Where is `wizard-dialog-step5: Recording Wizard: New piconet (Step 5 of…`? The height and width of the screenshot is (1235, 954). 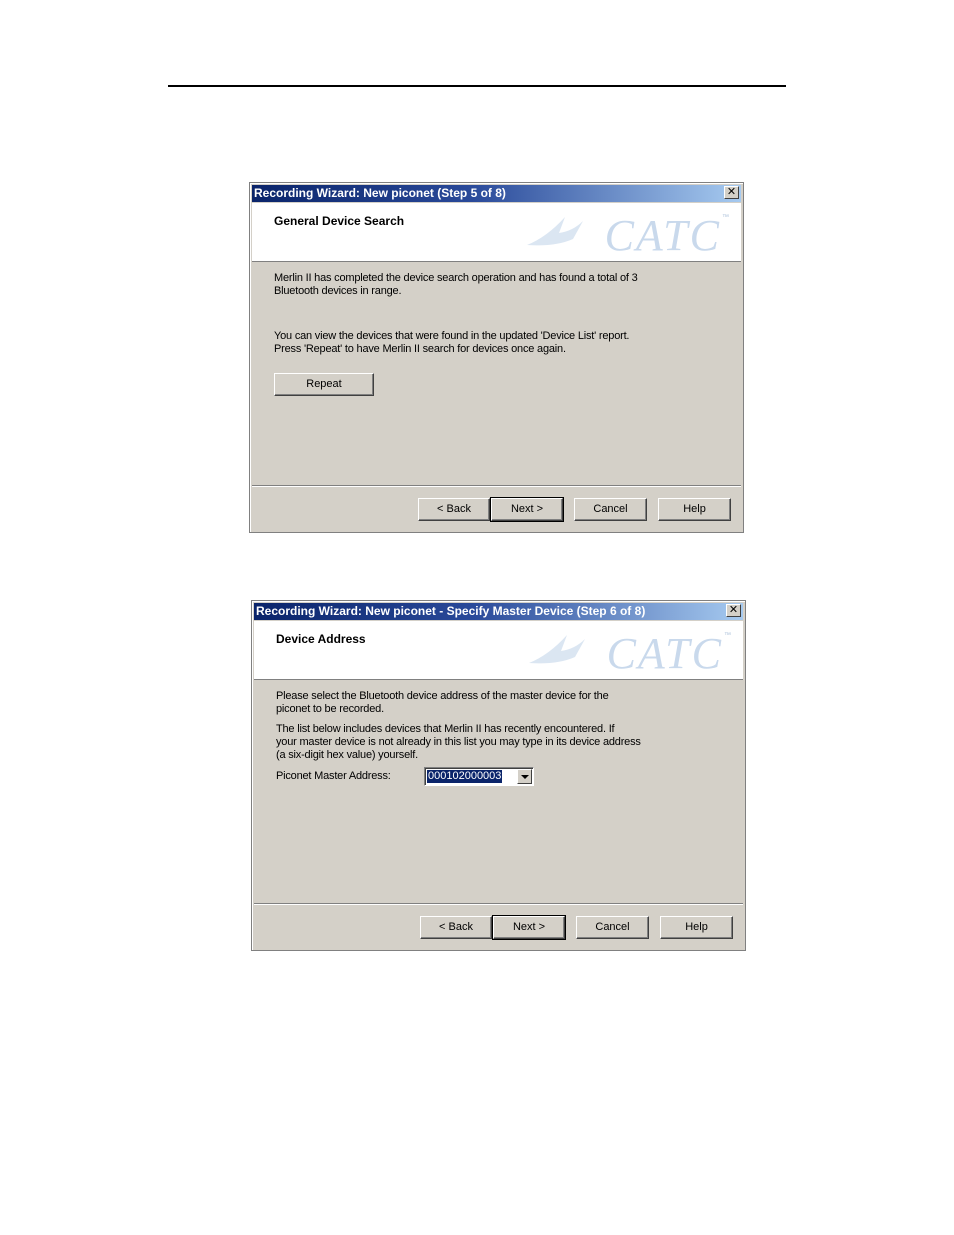
wizard-dialog-step5: Recording Wizard: New piconet (Step 5 of… is located at coordinates (496, 357).